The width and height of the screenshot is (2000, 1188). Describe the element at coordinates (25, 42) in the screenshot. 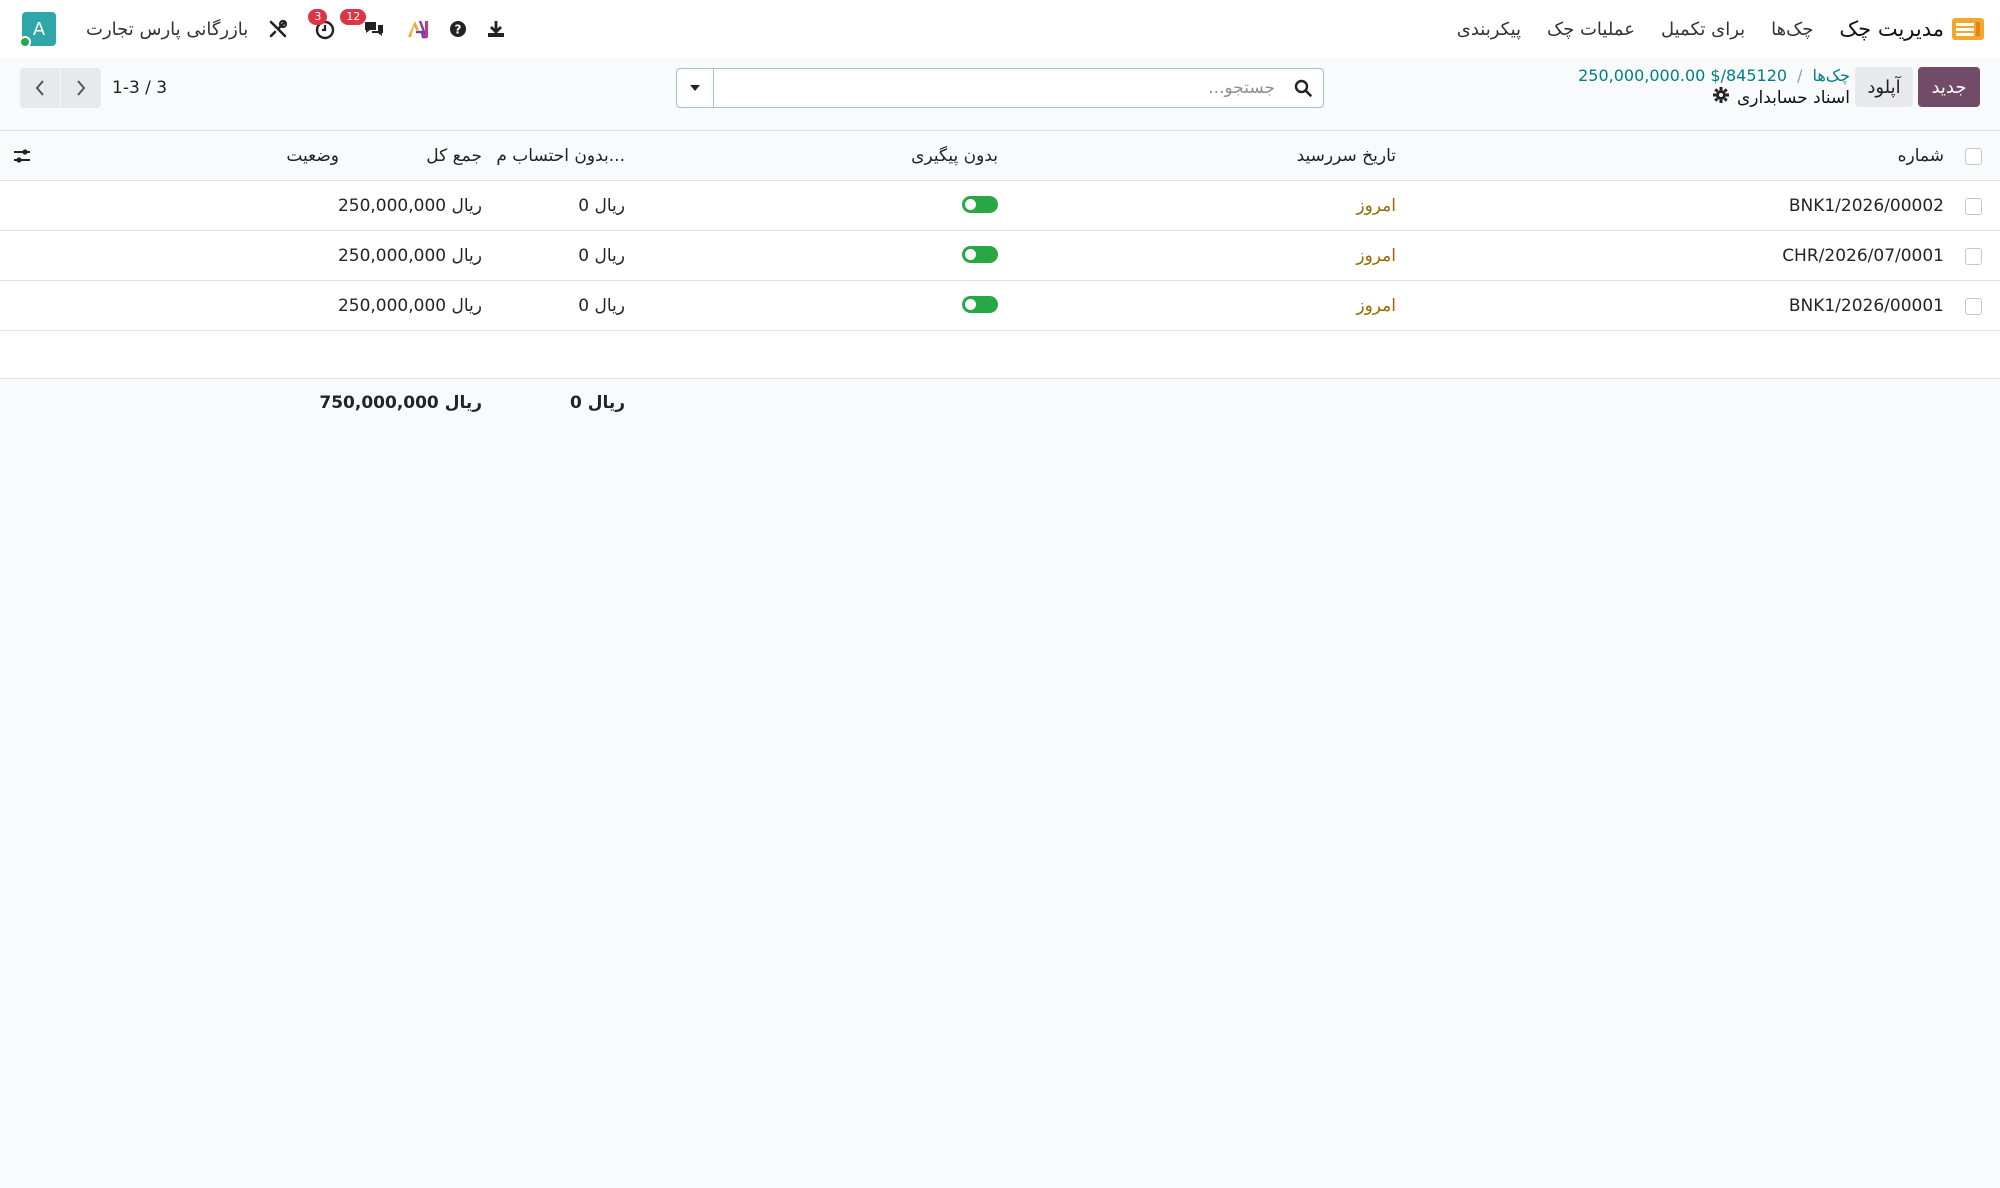

I see `online-status-dot` at that location.